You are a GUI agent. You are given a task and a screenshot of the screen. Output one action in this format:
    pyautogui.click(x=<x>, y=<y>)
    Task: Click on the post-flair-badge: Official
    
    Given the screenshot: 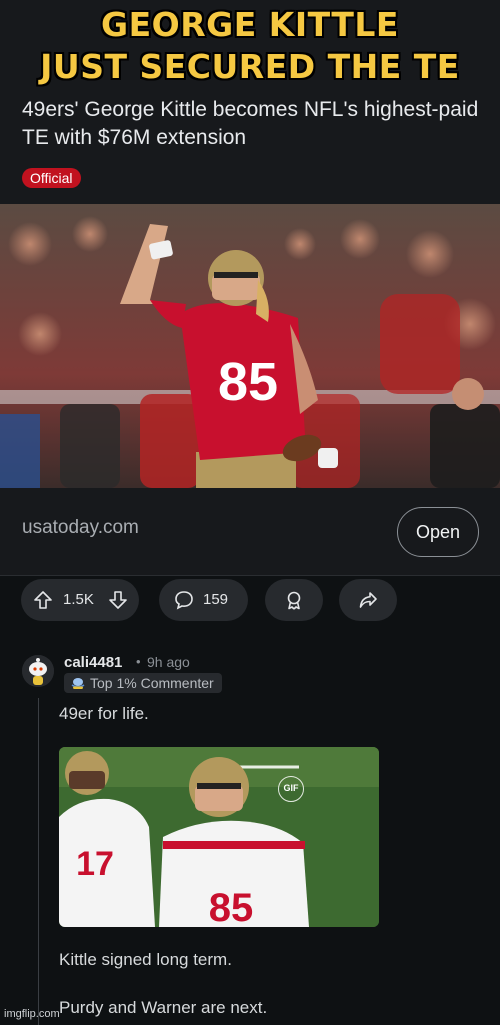 What is the action you would take?
    pyautogui.click(x=51, y=178)
    